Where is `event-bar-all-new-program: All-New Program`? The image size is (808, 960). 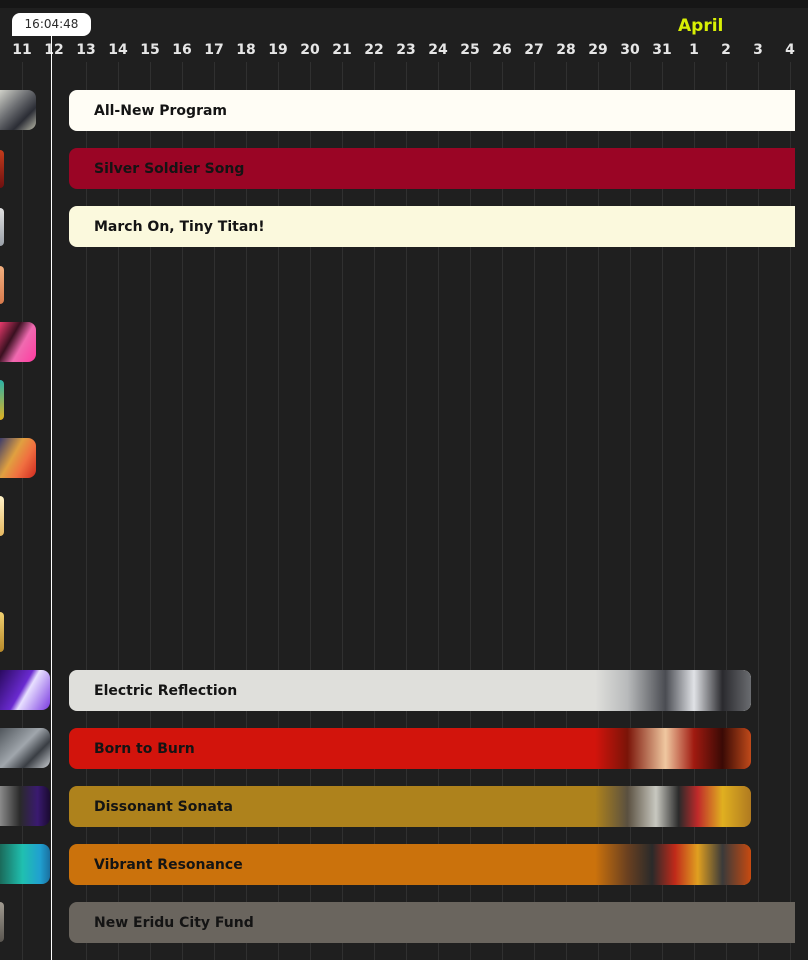
event-bar-all-new-program: All-New Program is located at coordinates (432, 110).